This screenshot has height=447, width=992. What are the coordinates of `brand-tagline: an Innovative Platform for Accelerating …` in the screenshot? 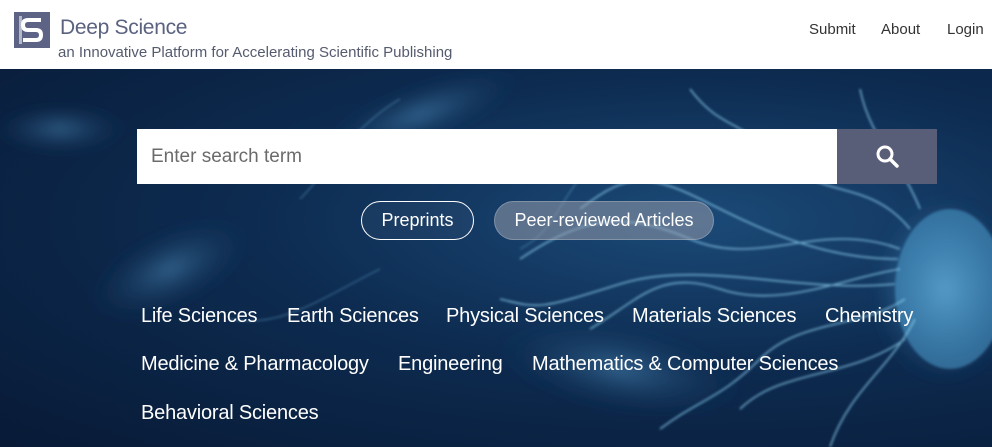 It's located at (255, 52).